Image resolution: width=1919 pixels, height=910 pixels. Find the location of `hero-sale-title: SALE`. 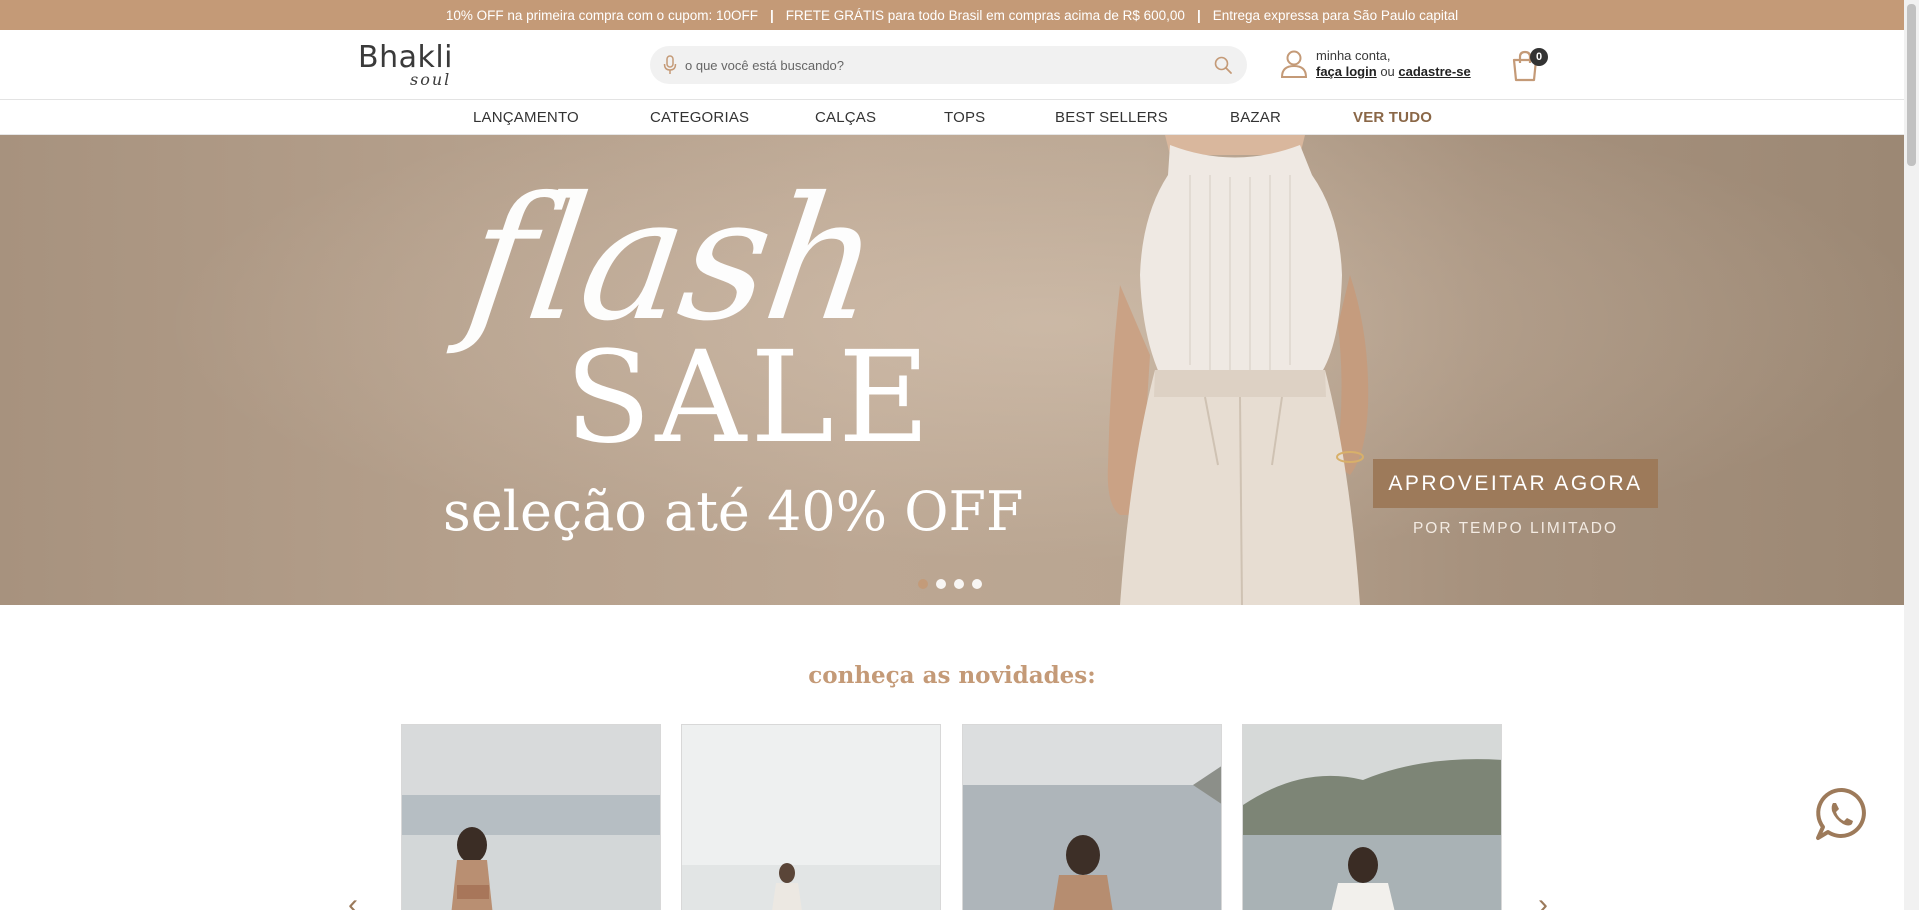

hero-sale-title: SALE is located at coordinates (749, 397).